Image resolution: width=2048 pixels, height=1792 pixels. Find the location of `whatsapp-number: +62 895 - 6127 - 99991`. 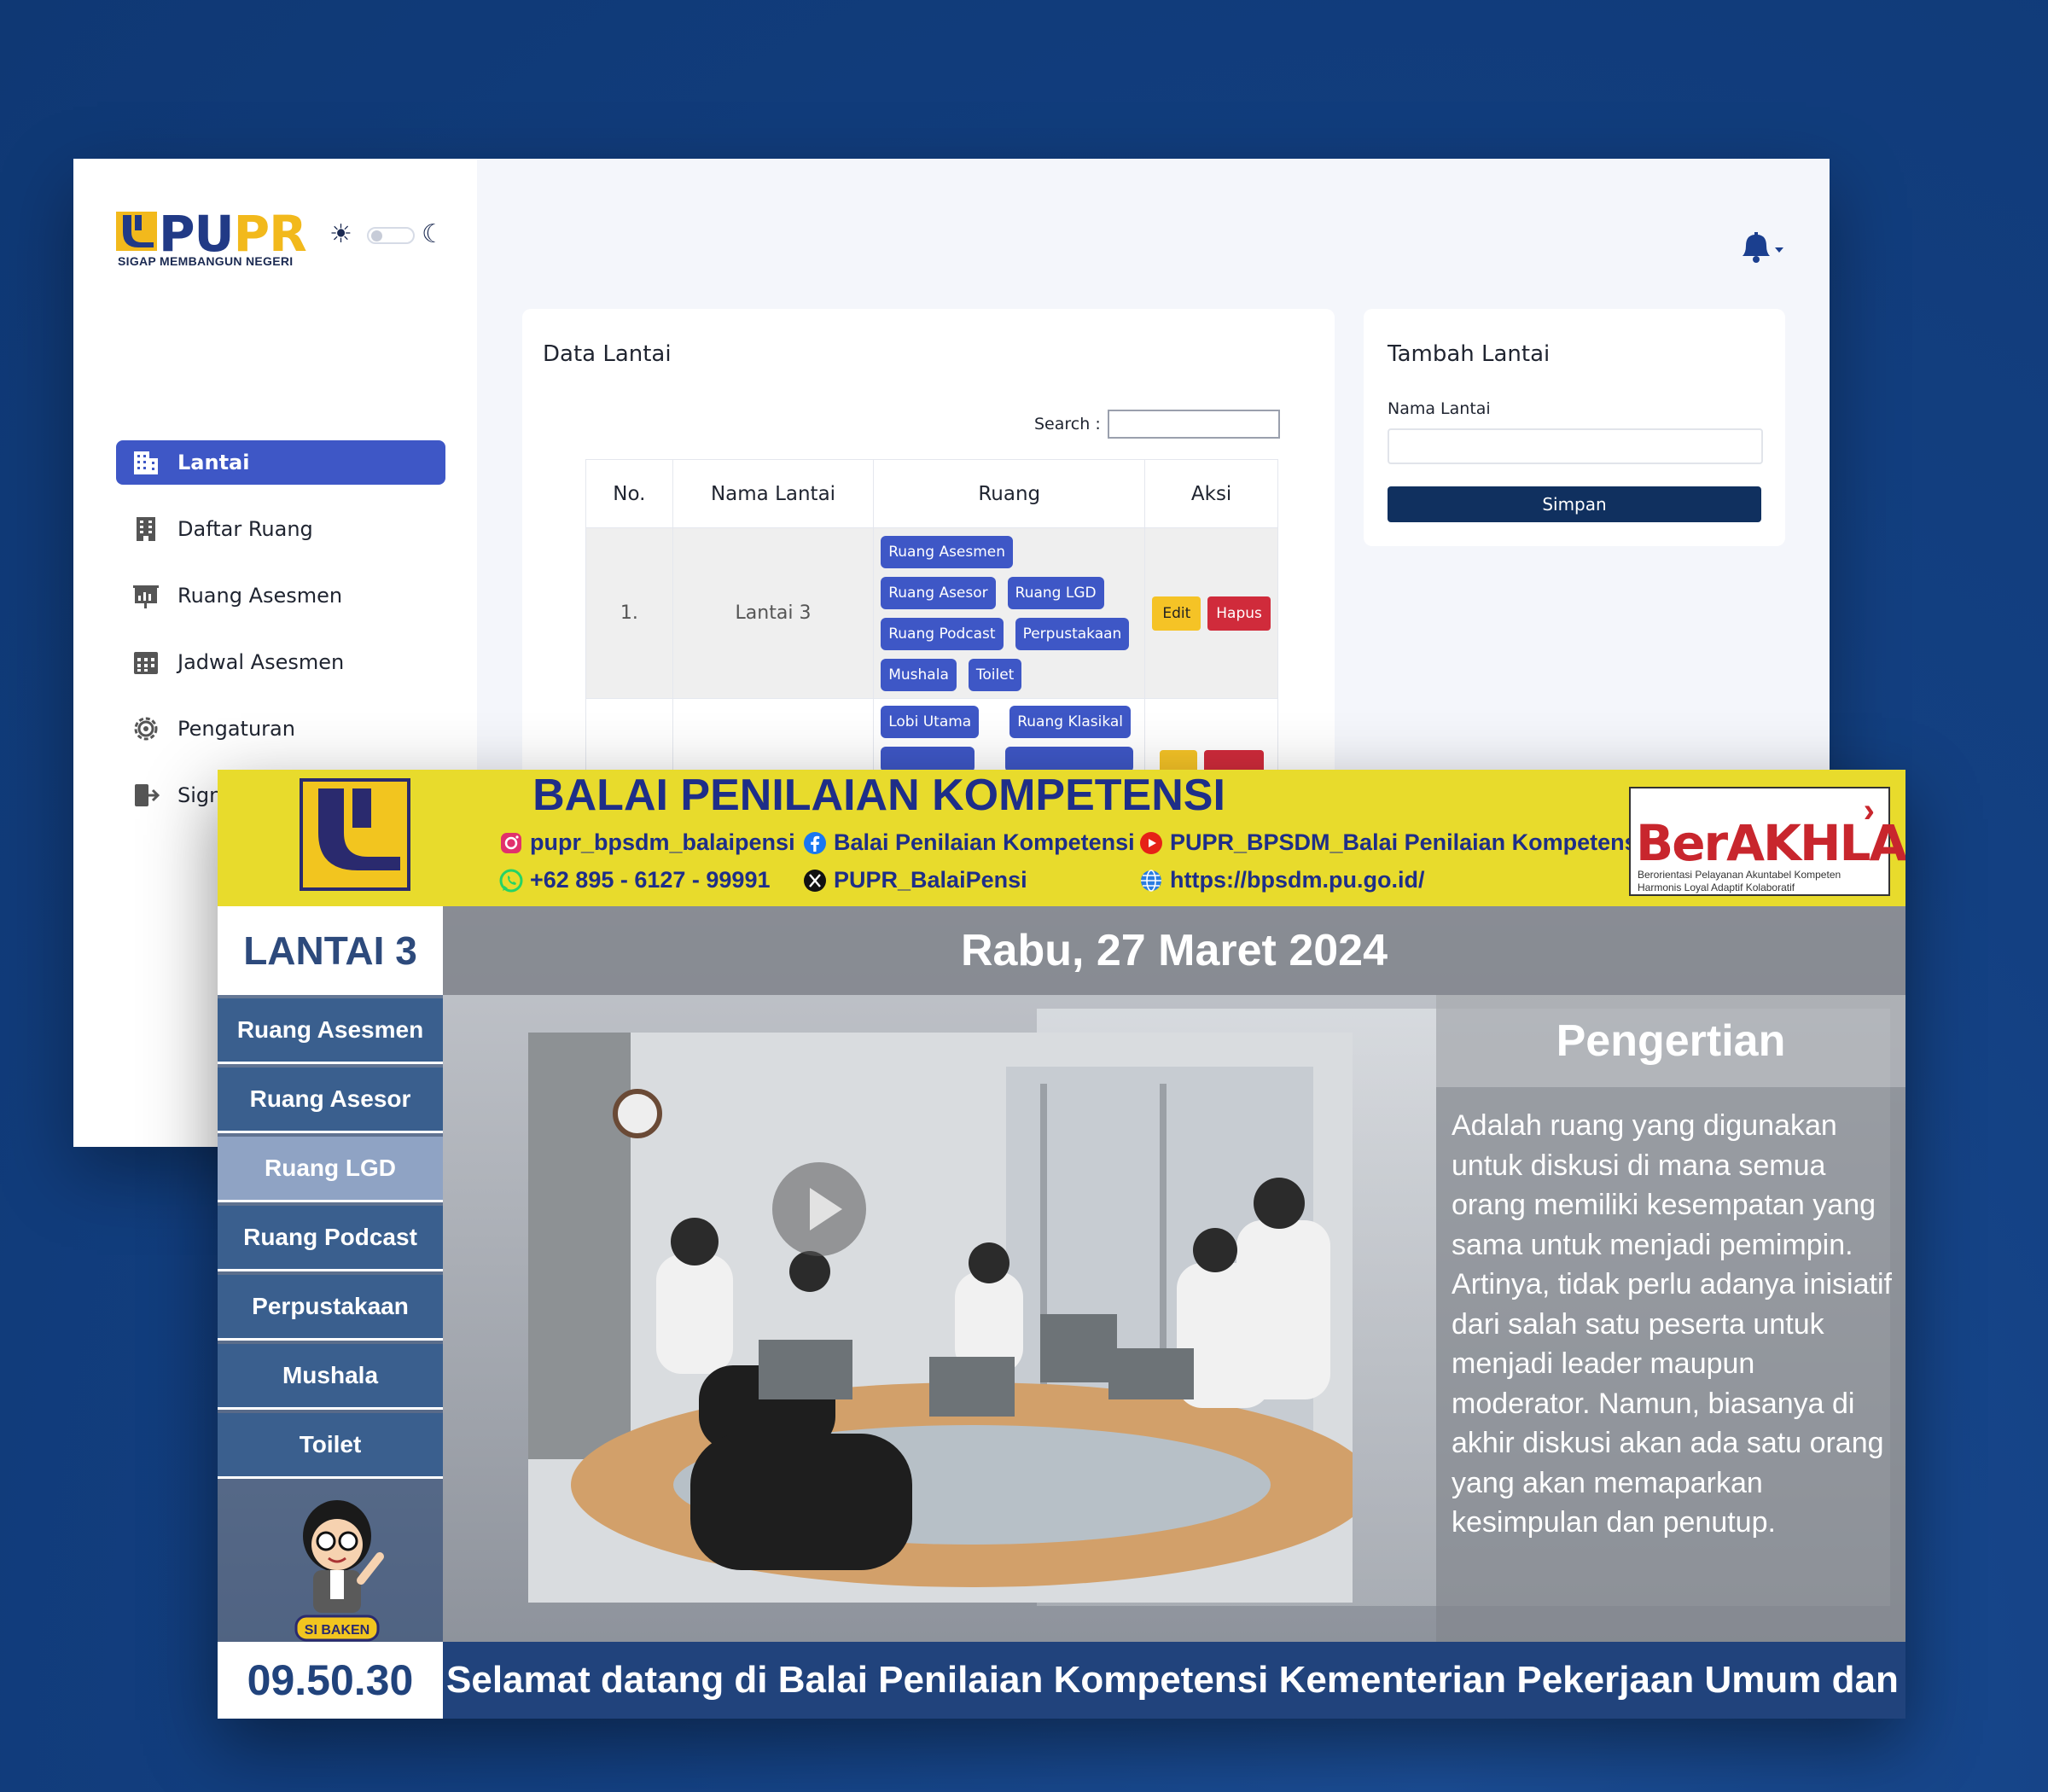

whatsapp-number: +62 895 - 6127 - 99991 is located at coordinates (634, 880).